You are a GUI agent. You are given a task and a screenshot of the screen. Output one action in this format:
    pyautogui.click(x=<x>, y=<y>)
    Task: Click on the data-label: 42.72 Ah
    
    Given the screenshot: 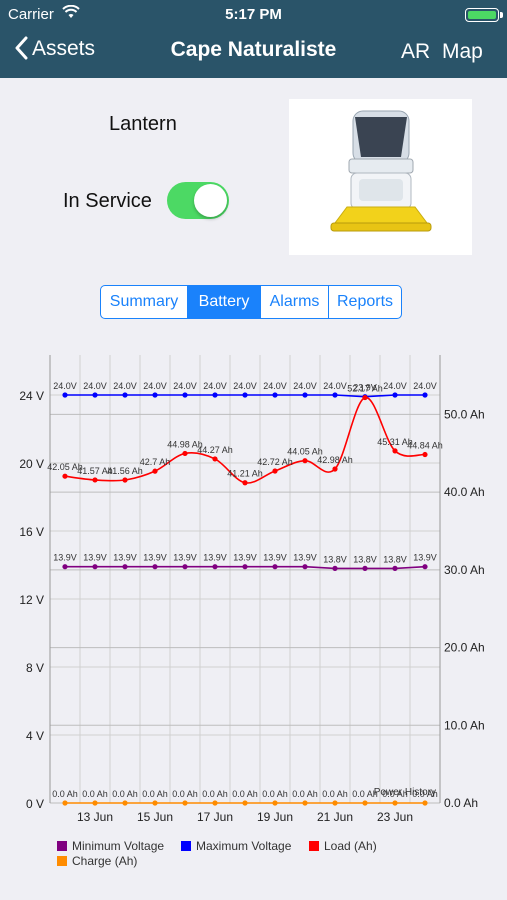 What is the action you would take?
    pyautogui.click(x=275, y=462)
    